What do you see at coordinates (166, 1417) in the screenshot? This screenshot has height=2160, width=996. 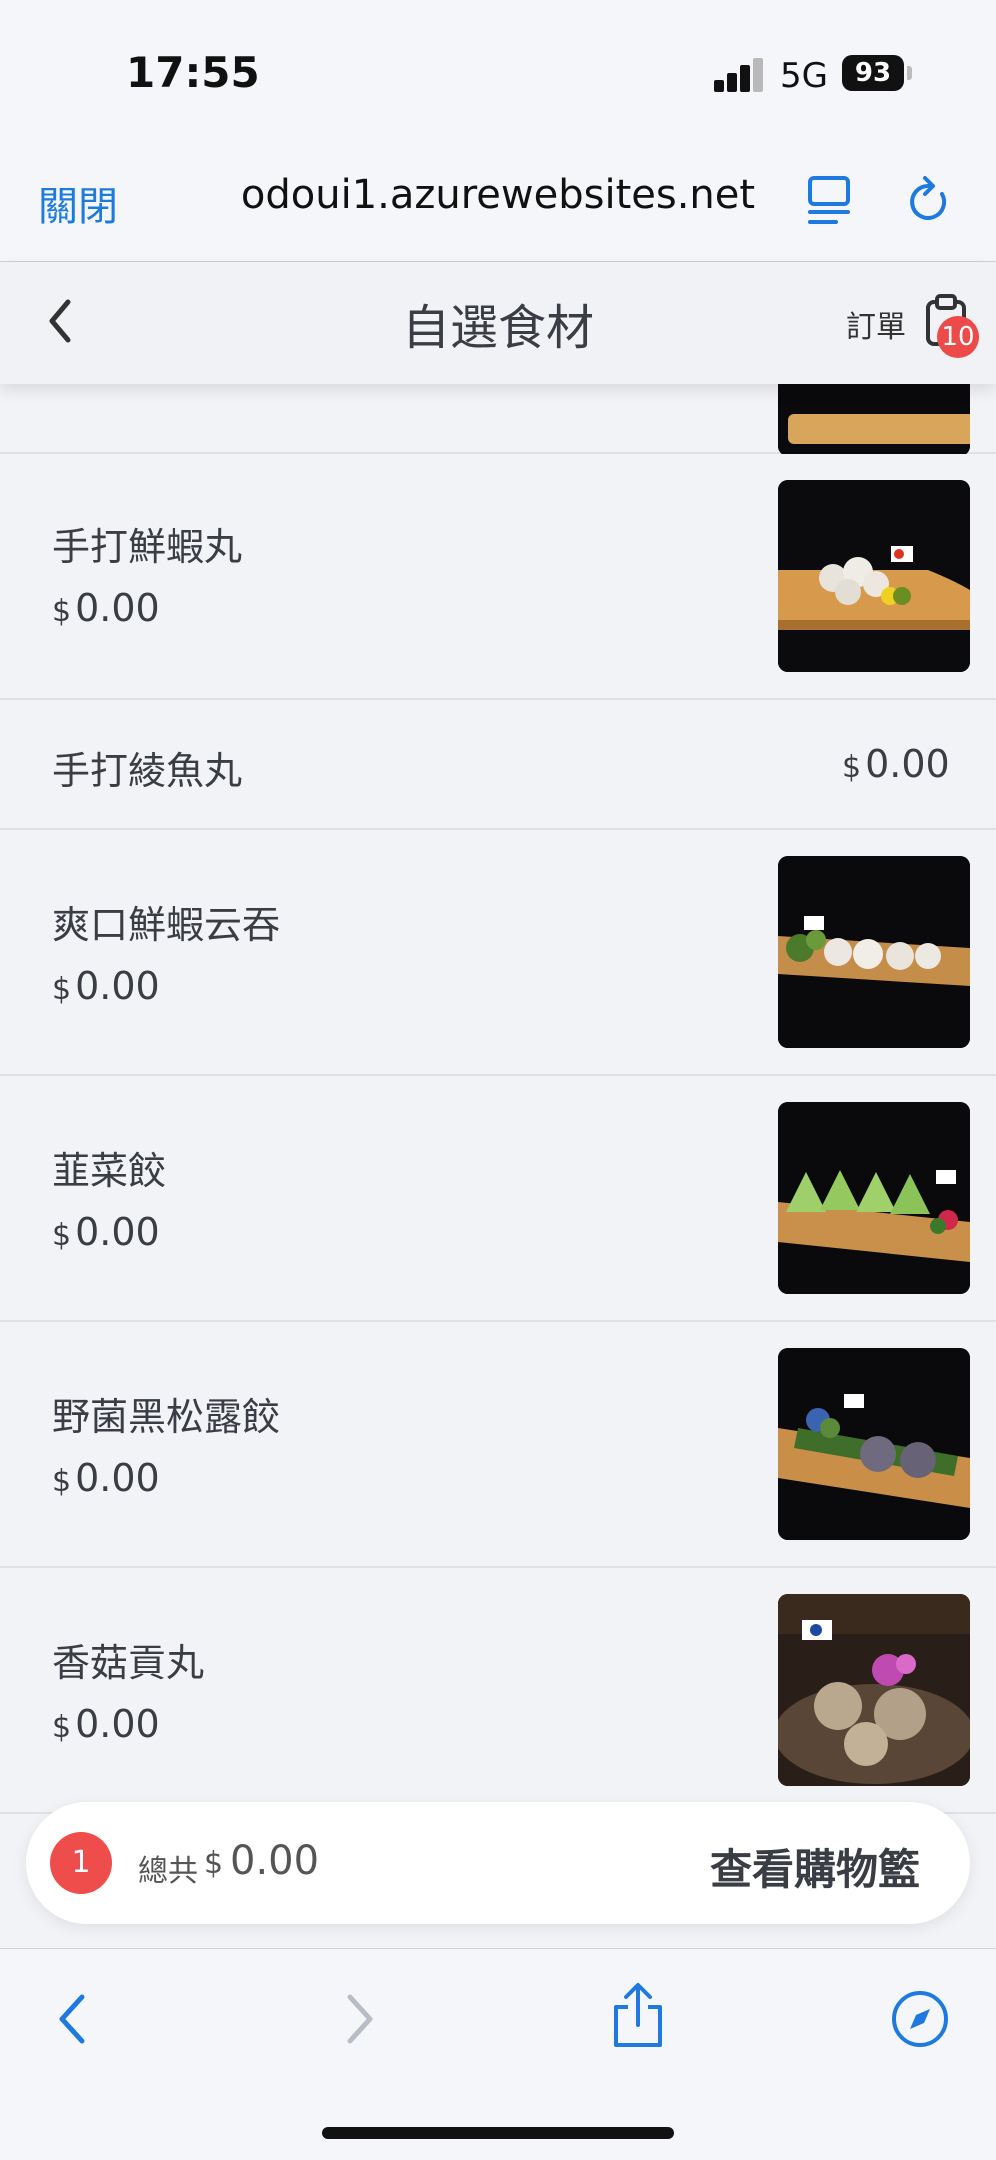 I see `item-name: 野菌黑松露餃` at bounding box center [166, 1417].